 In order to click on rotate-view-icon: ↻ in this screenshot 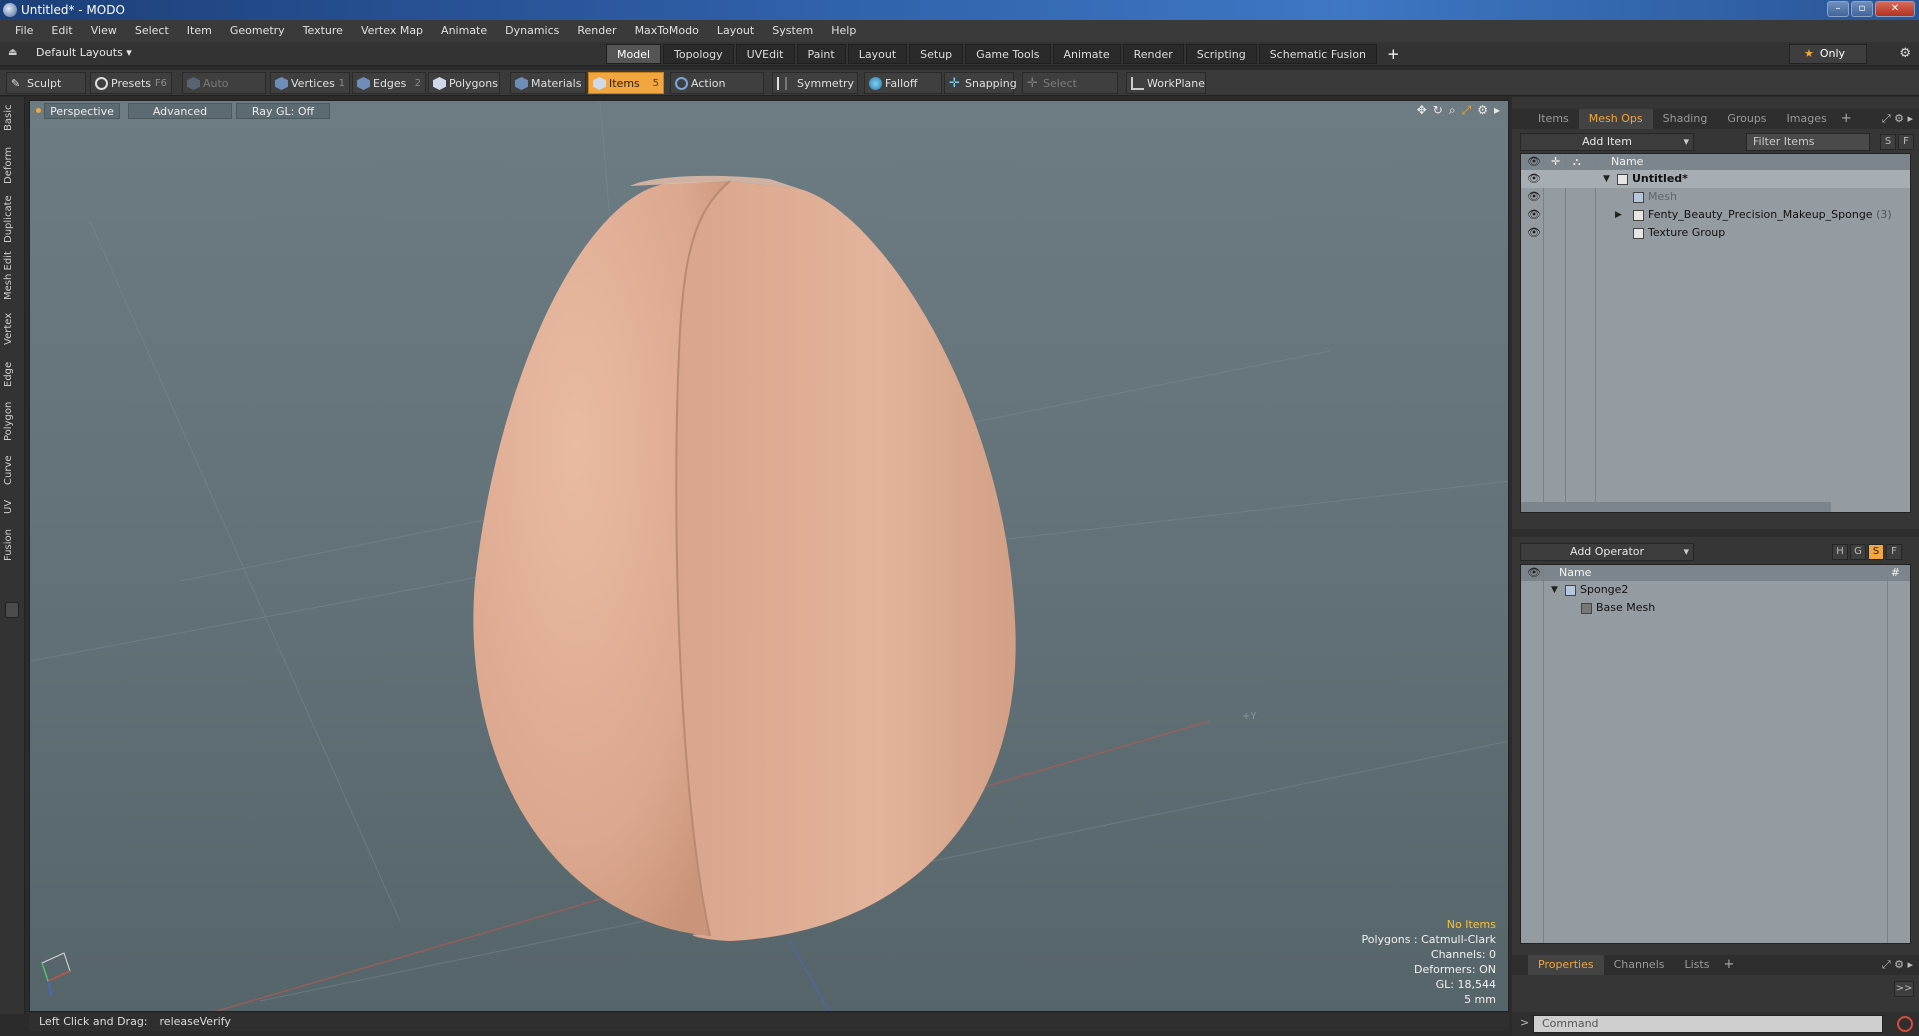, I will do `click(1438, 110)`.